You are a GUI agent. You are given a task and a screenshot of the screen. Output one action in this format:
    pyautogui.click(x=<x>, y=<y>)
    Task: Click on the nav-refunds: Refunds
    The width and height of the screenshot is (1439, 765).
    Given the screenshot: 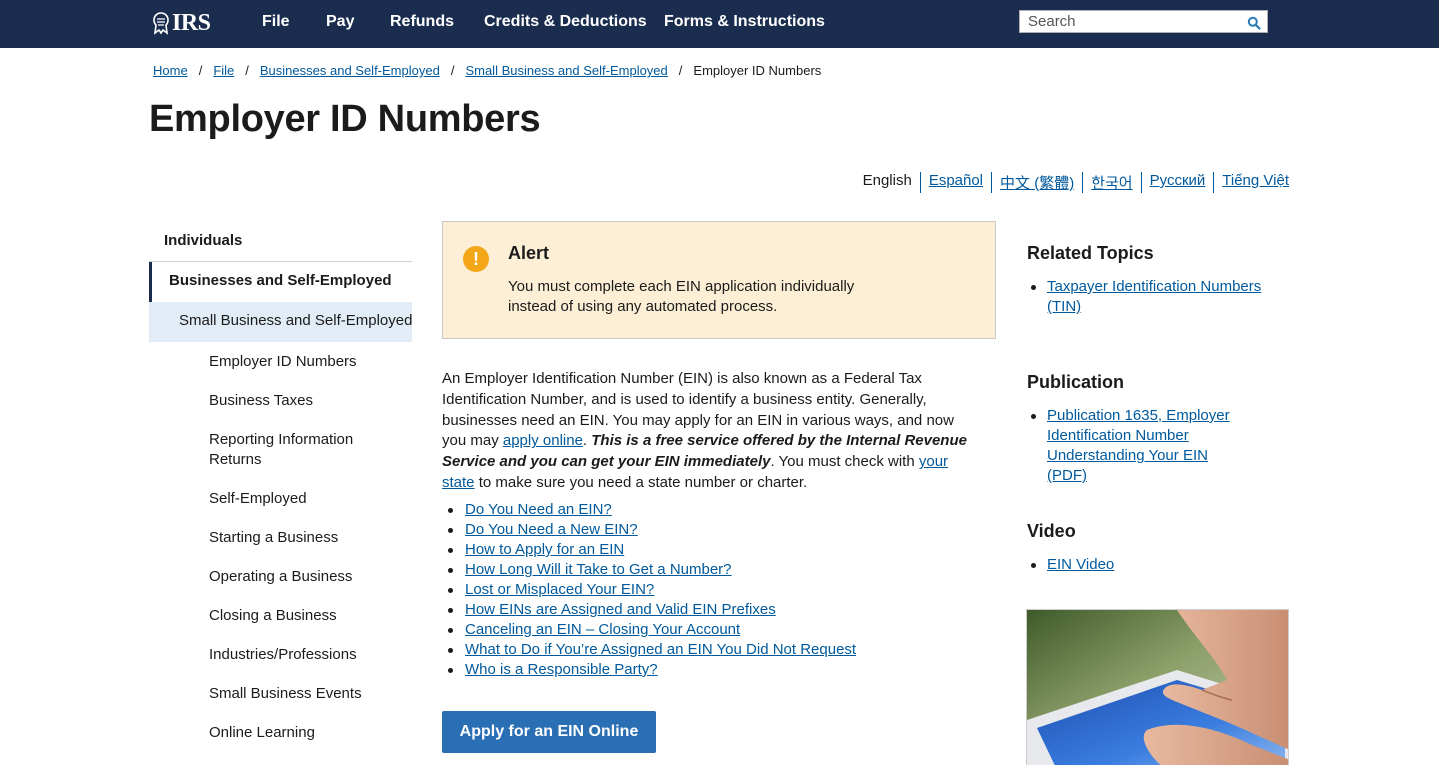 What is the action you would take?
    pyautogui.click(x=422, y=22)
    